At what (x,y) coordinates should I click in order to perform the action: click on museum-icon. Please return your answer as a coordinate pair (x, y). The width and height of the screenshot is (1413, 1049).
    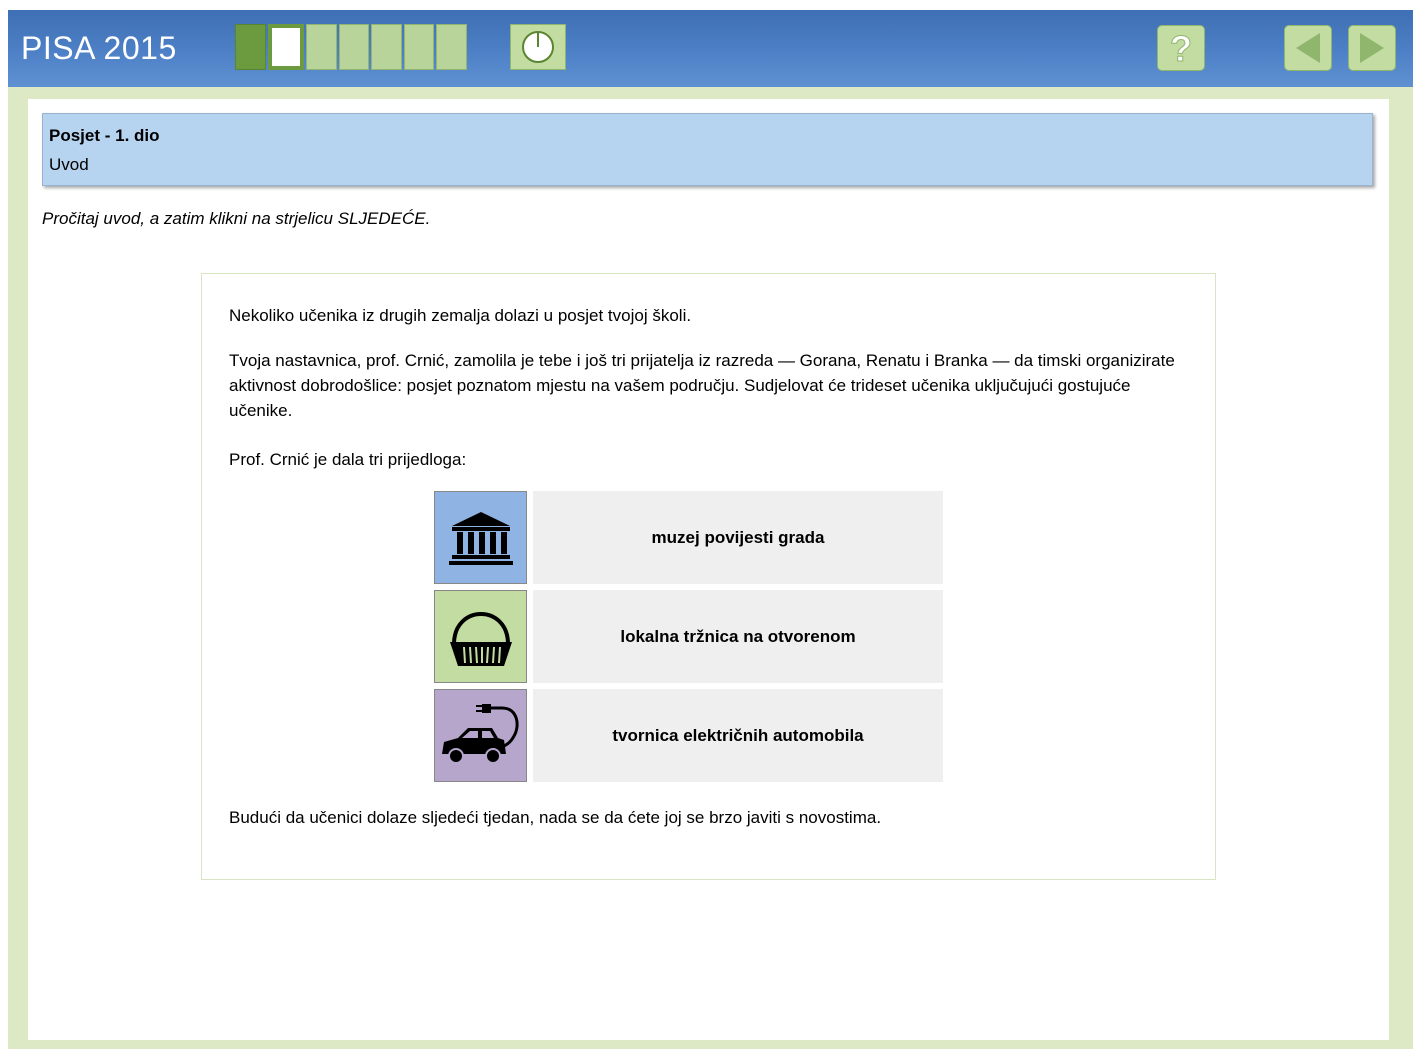
    Looking at the image, I should click on (480, 538).